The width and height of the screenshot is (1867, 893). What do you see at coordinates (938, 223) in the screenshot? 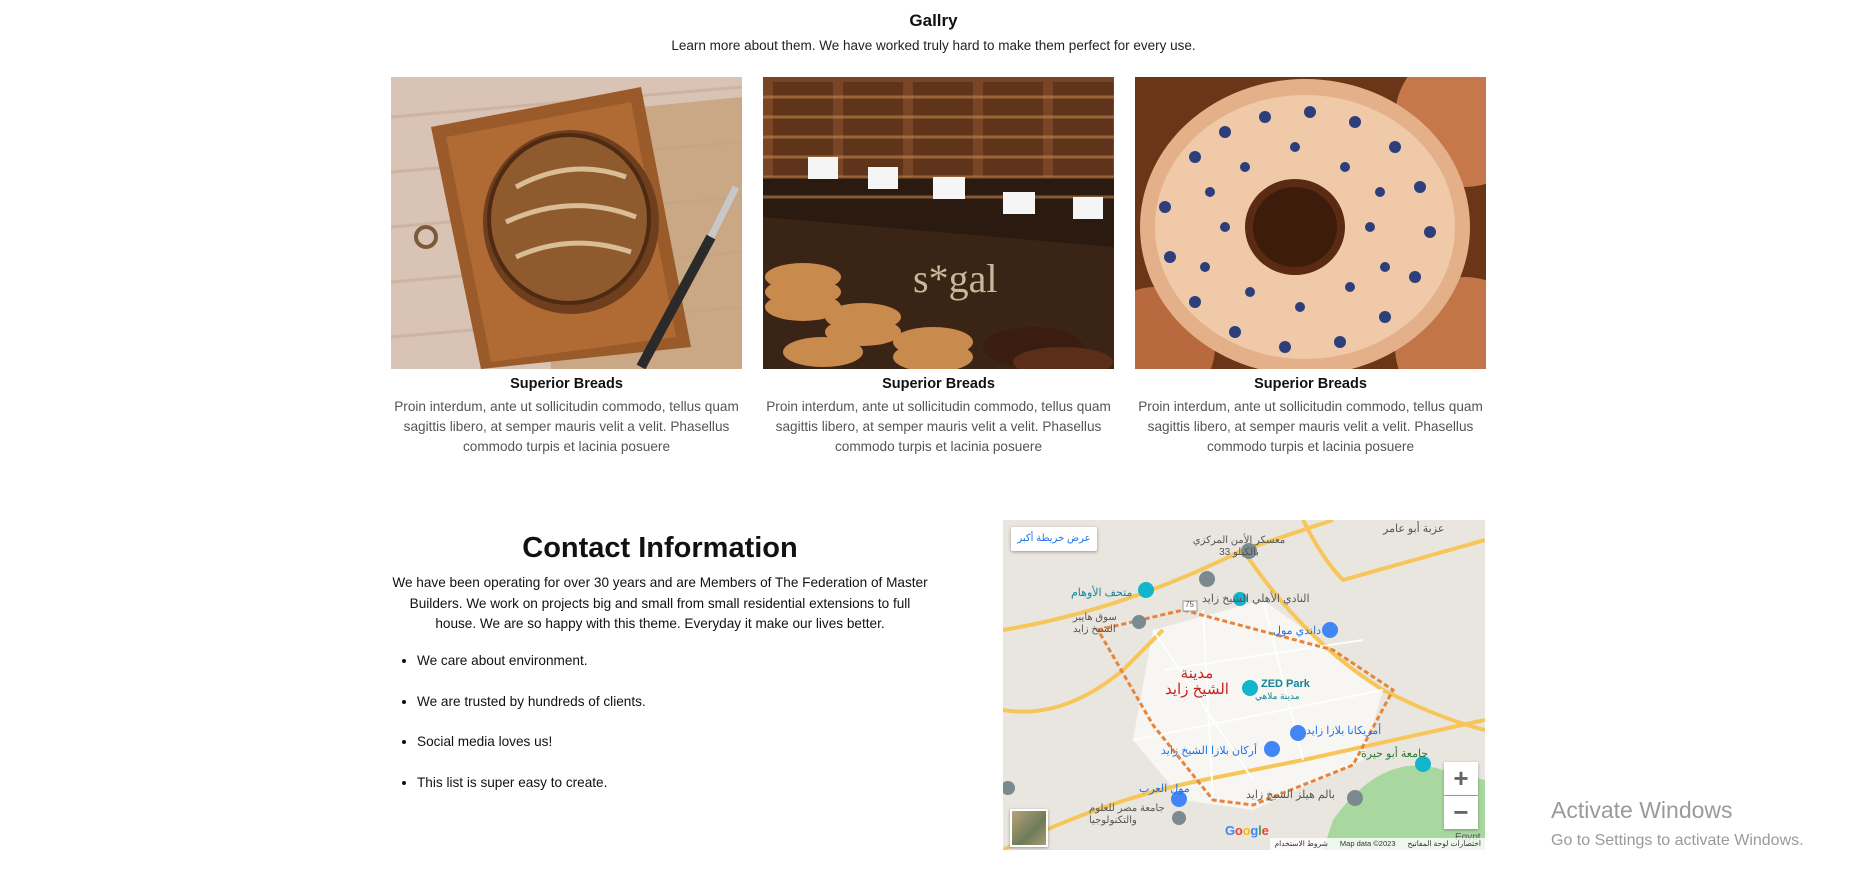
I see `cookies-display-photo: s*gal` at bounding box center [938, 223].